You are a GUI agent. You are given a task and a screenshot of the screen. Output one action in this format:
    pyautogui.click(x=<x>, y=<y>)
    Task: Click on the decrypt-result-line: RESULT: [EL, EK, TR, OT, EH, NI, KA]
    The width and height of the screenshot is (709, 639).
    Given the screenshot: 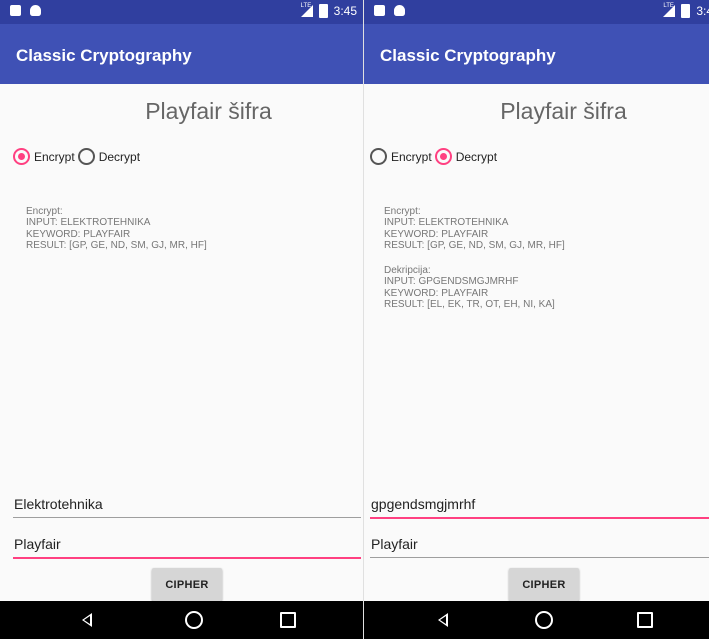 What is the action you would take?
    pyautogui.click(x=469, y=305)
    